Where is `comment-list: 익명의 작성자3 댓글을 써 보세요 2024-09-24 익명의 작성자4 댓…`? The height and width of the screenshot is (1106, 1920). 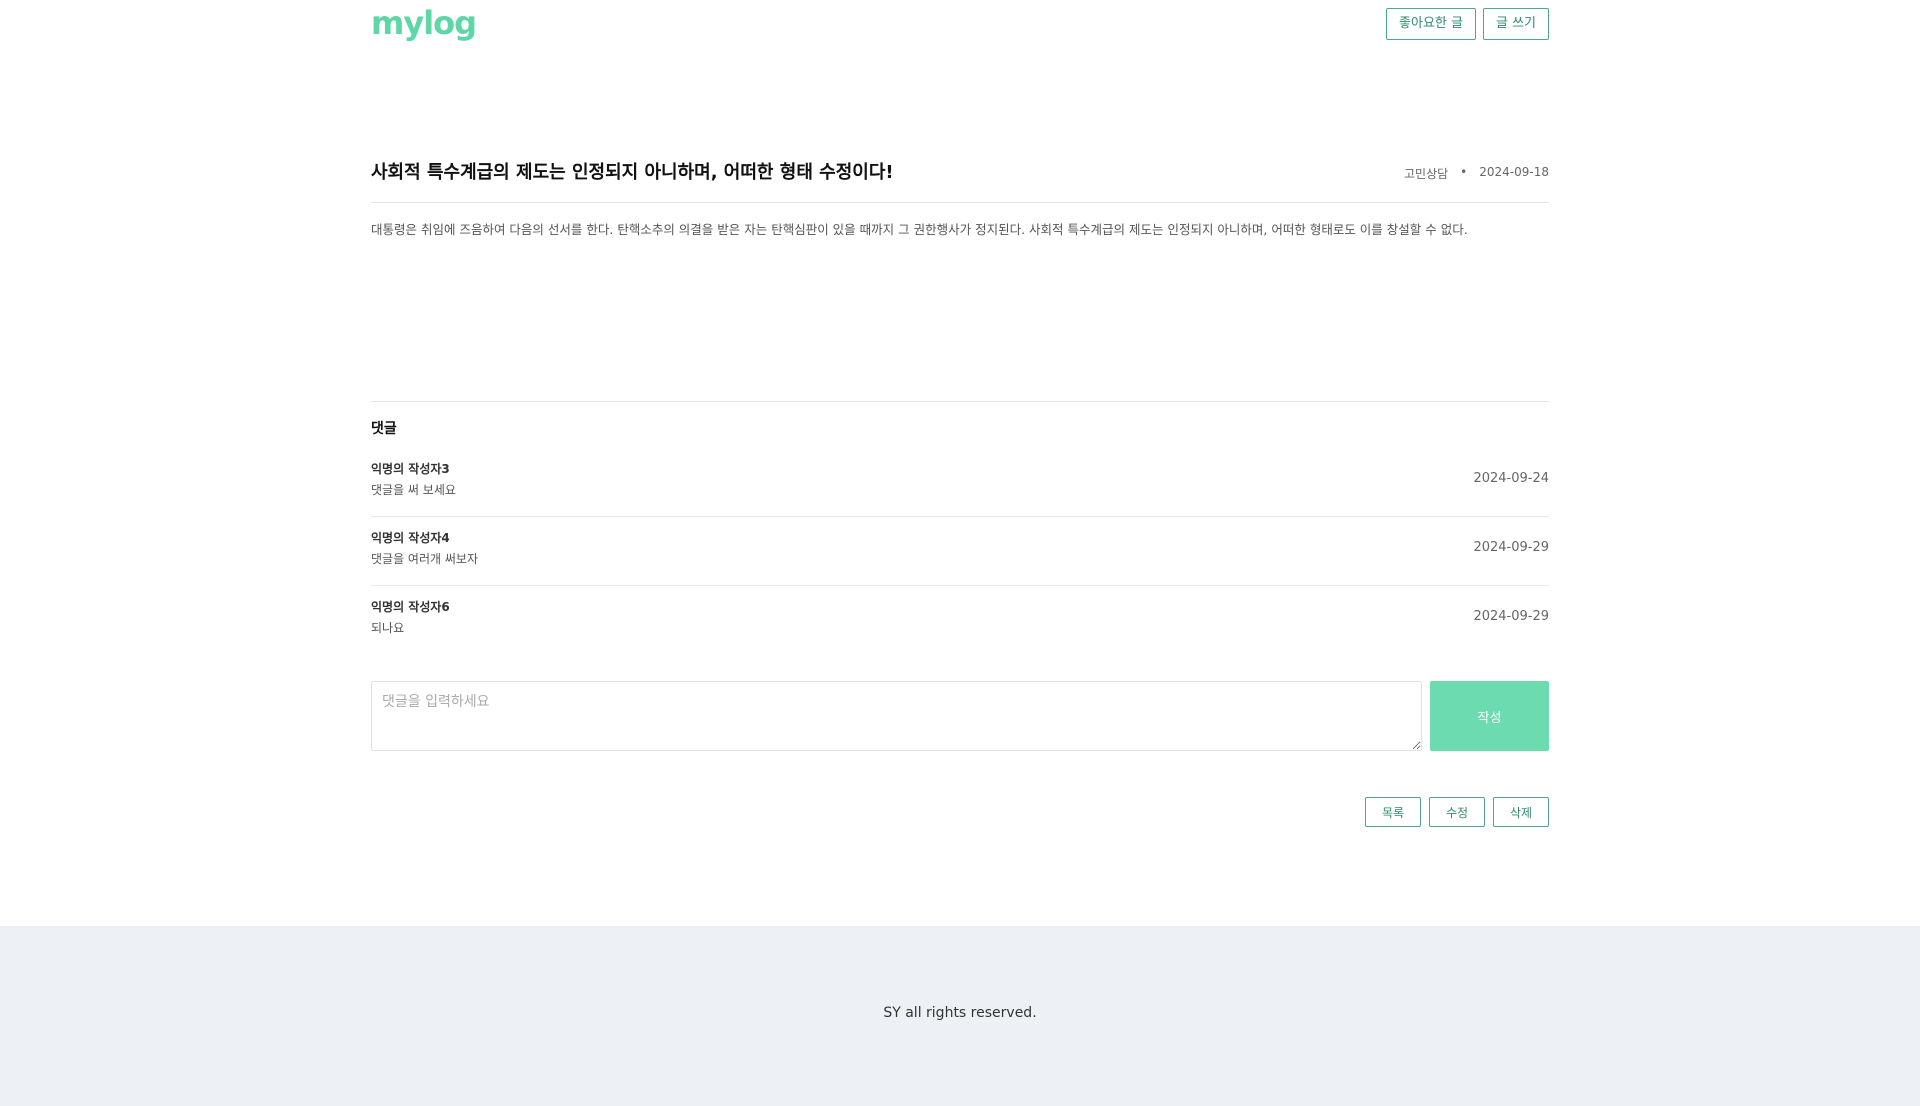 comment-list: 익명의 작성자3 댓글을 써 보세요 2024-09-24 익명의 작성자4 댓… is located at coordinates (960, 551).